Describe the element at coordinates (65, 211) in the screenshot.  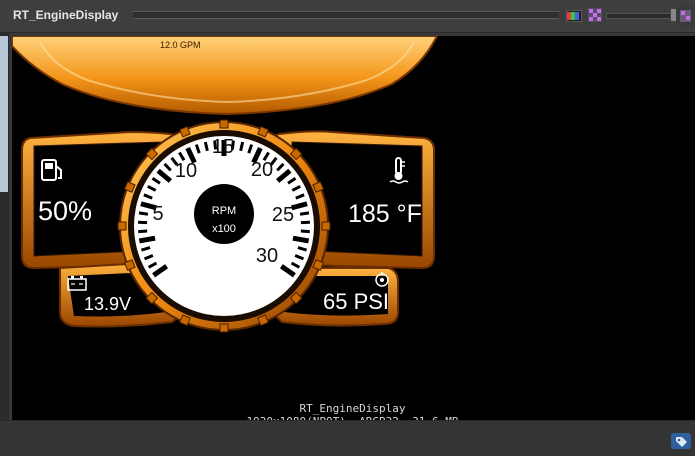
I see `fuel-value: 50%` at that location.